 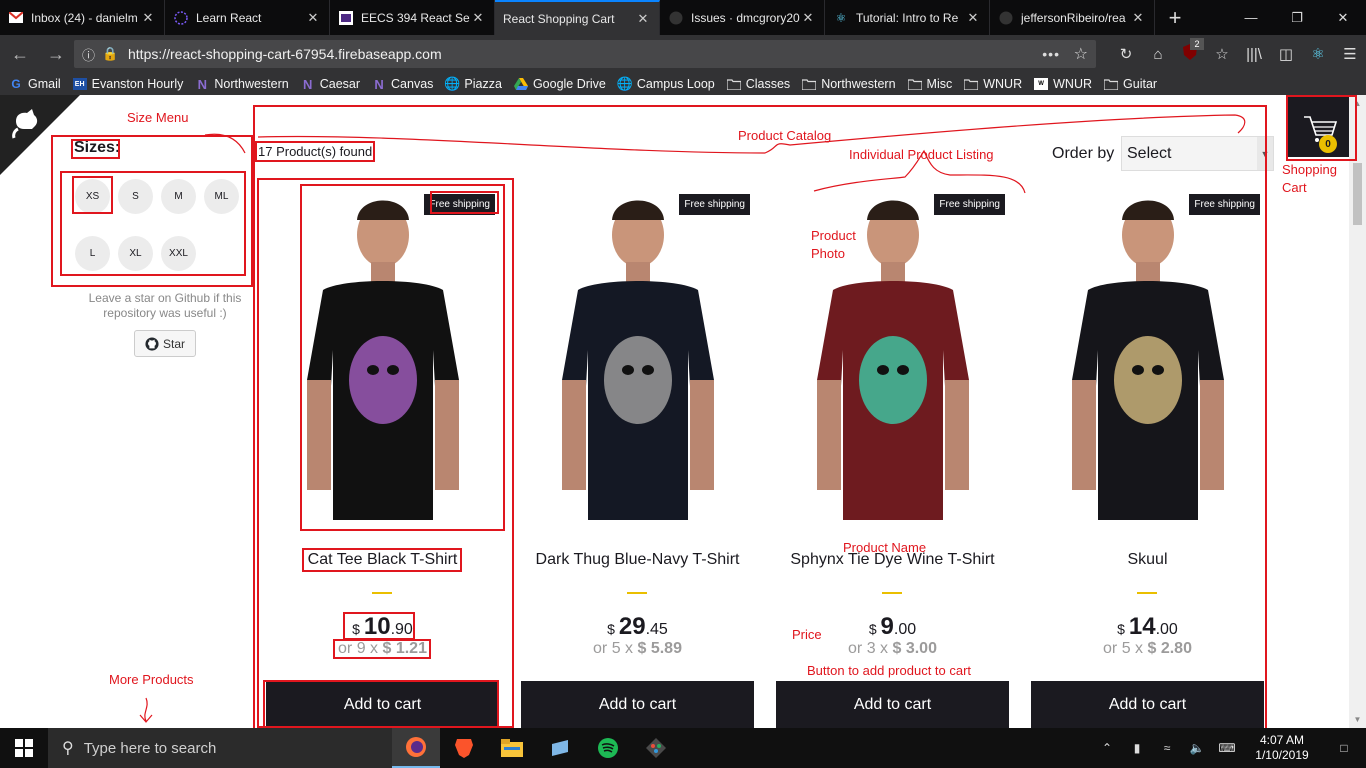 What do you see at coordinates (158, 117) in the screenshot?
I see `annotation-size-menu: Size Menu` at bounding box center [158, 117].